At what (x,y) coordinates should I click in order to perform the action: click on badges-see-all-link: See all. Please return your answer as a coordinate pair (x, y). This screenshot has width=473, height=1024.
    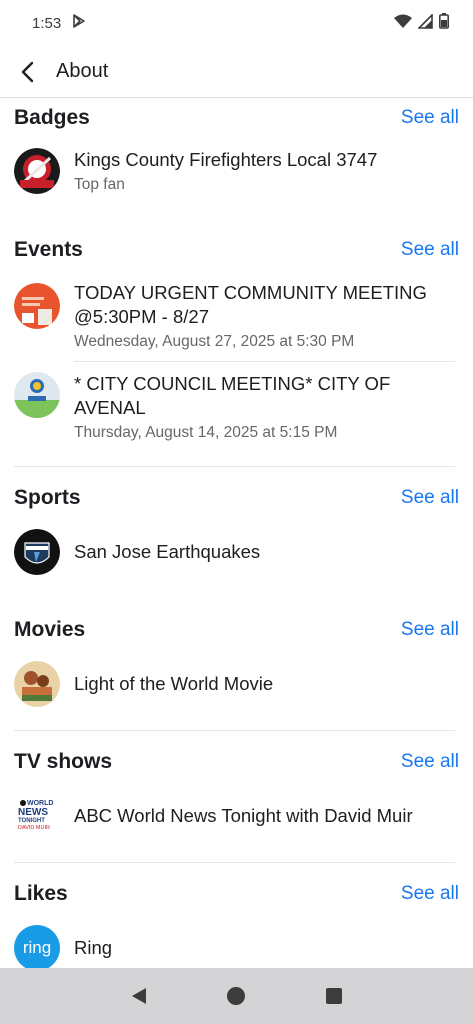
    Looking at the image, I should click on (430, 118).